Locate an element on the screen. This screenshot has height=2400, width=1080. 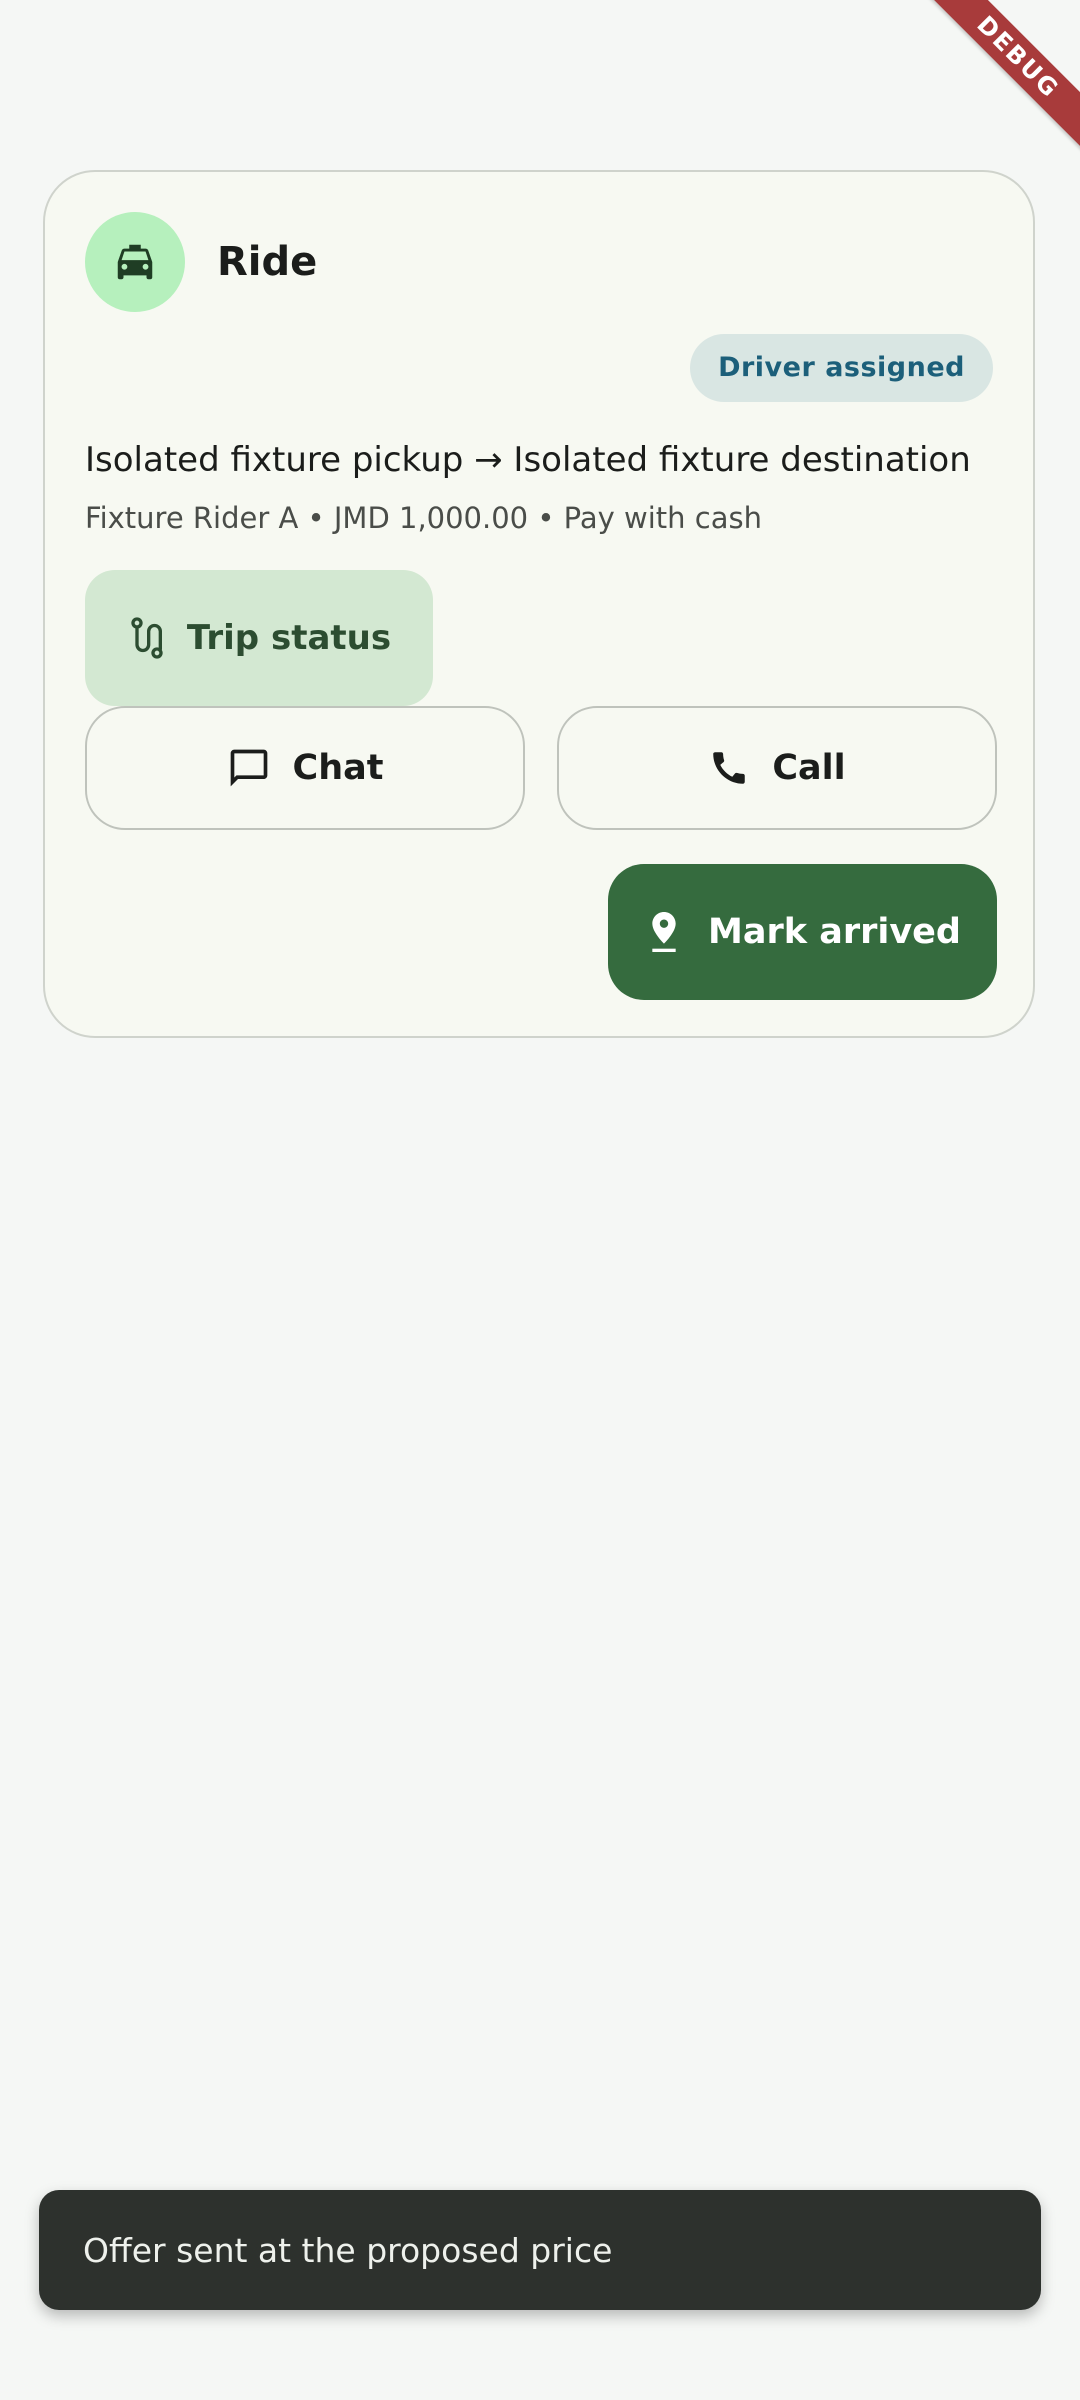
taxi-icon is located at coordinates (135, 262).